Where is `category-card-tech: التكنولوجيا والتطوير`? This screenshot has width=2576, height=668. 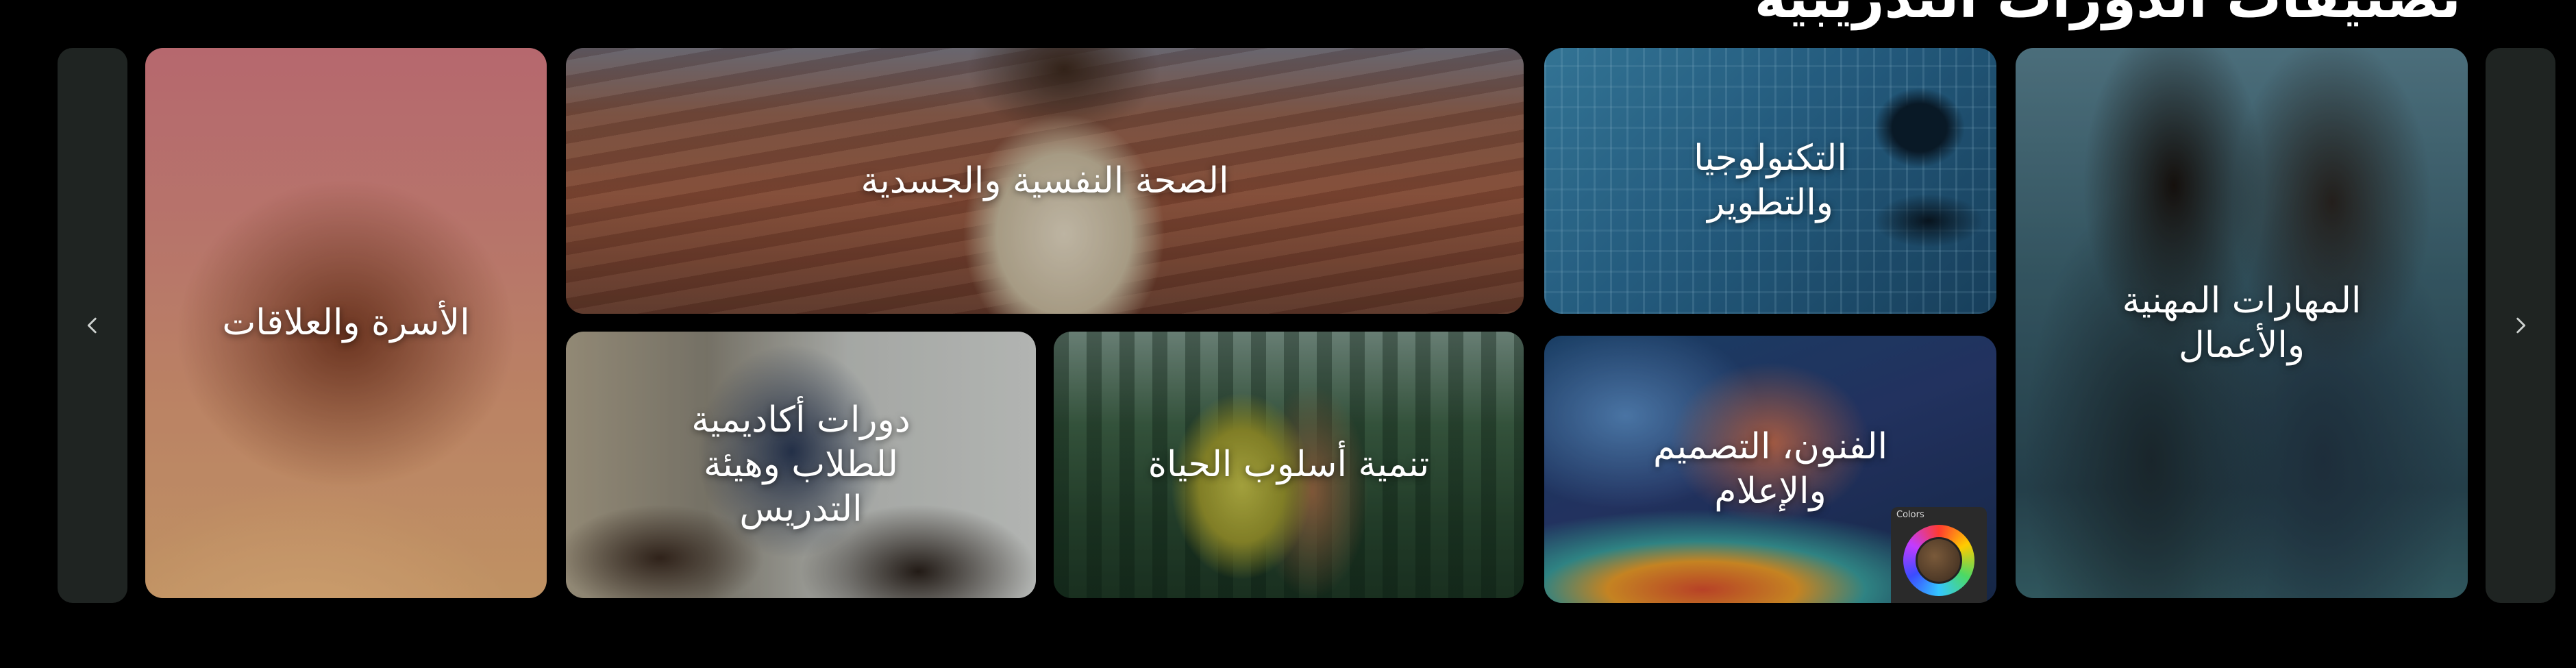 category-card-tech: التكنولوجيا والتطوير is located at coordinates (1770, 181).